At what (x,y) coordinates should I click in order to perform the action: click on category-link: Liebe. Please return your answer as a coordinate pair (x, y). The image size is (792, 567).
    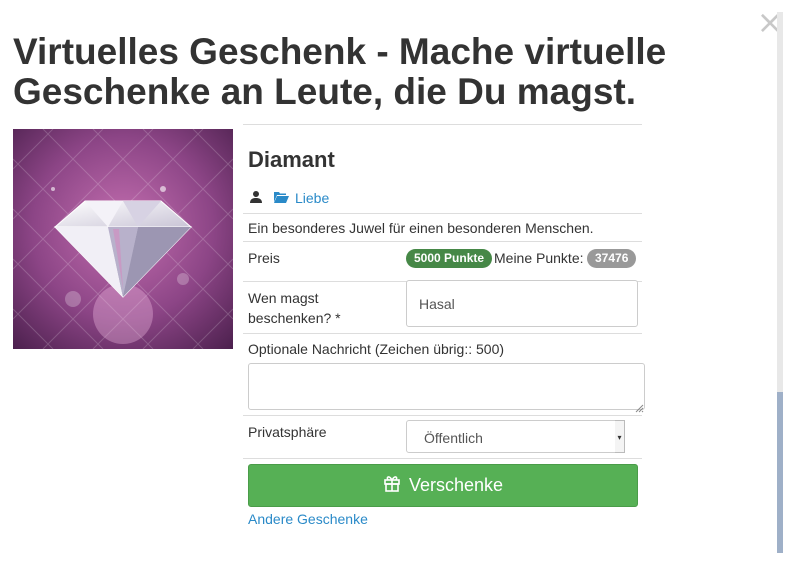
    Looking at the image, I should click on (312, 198).